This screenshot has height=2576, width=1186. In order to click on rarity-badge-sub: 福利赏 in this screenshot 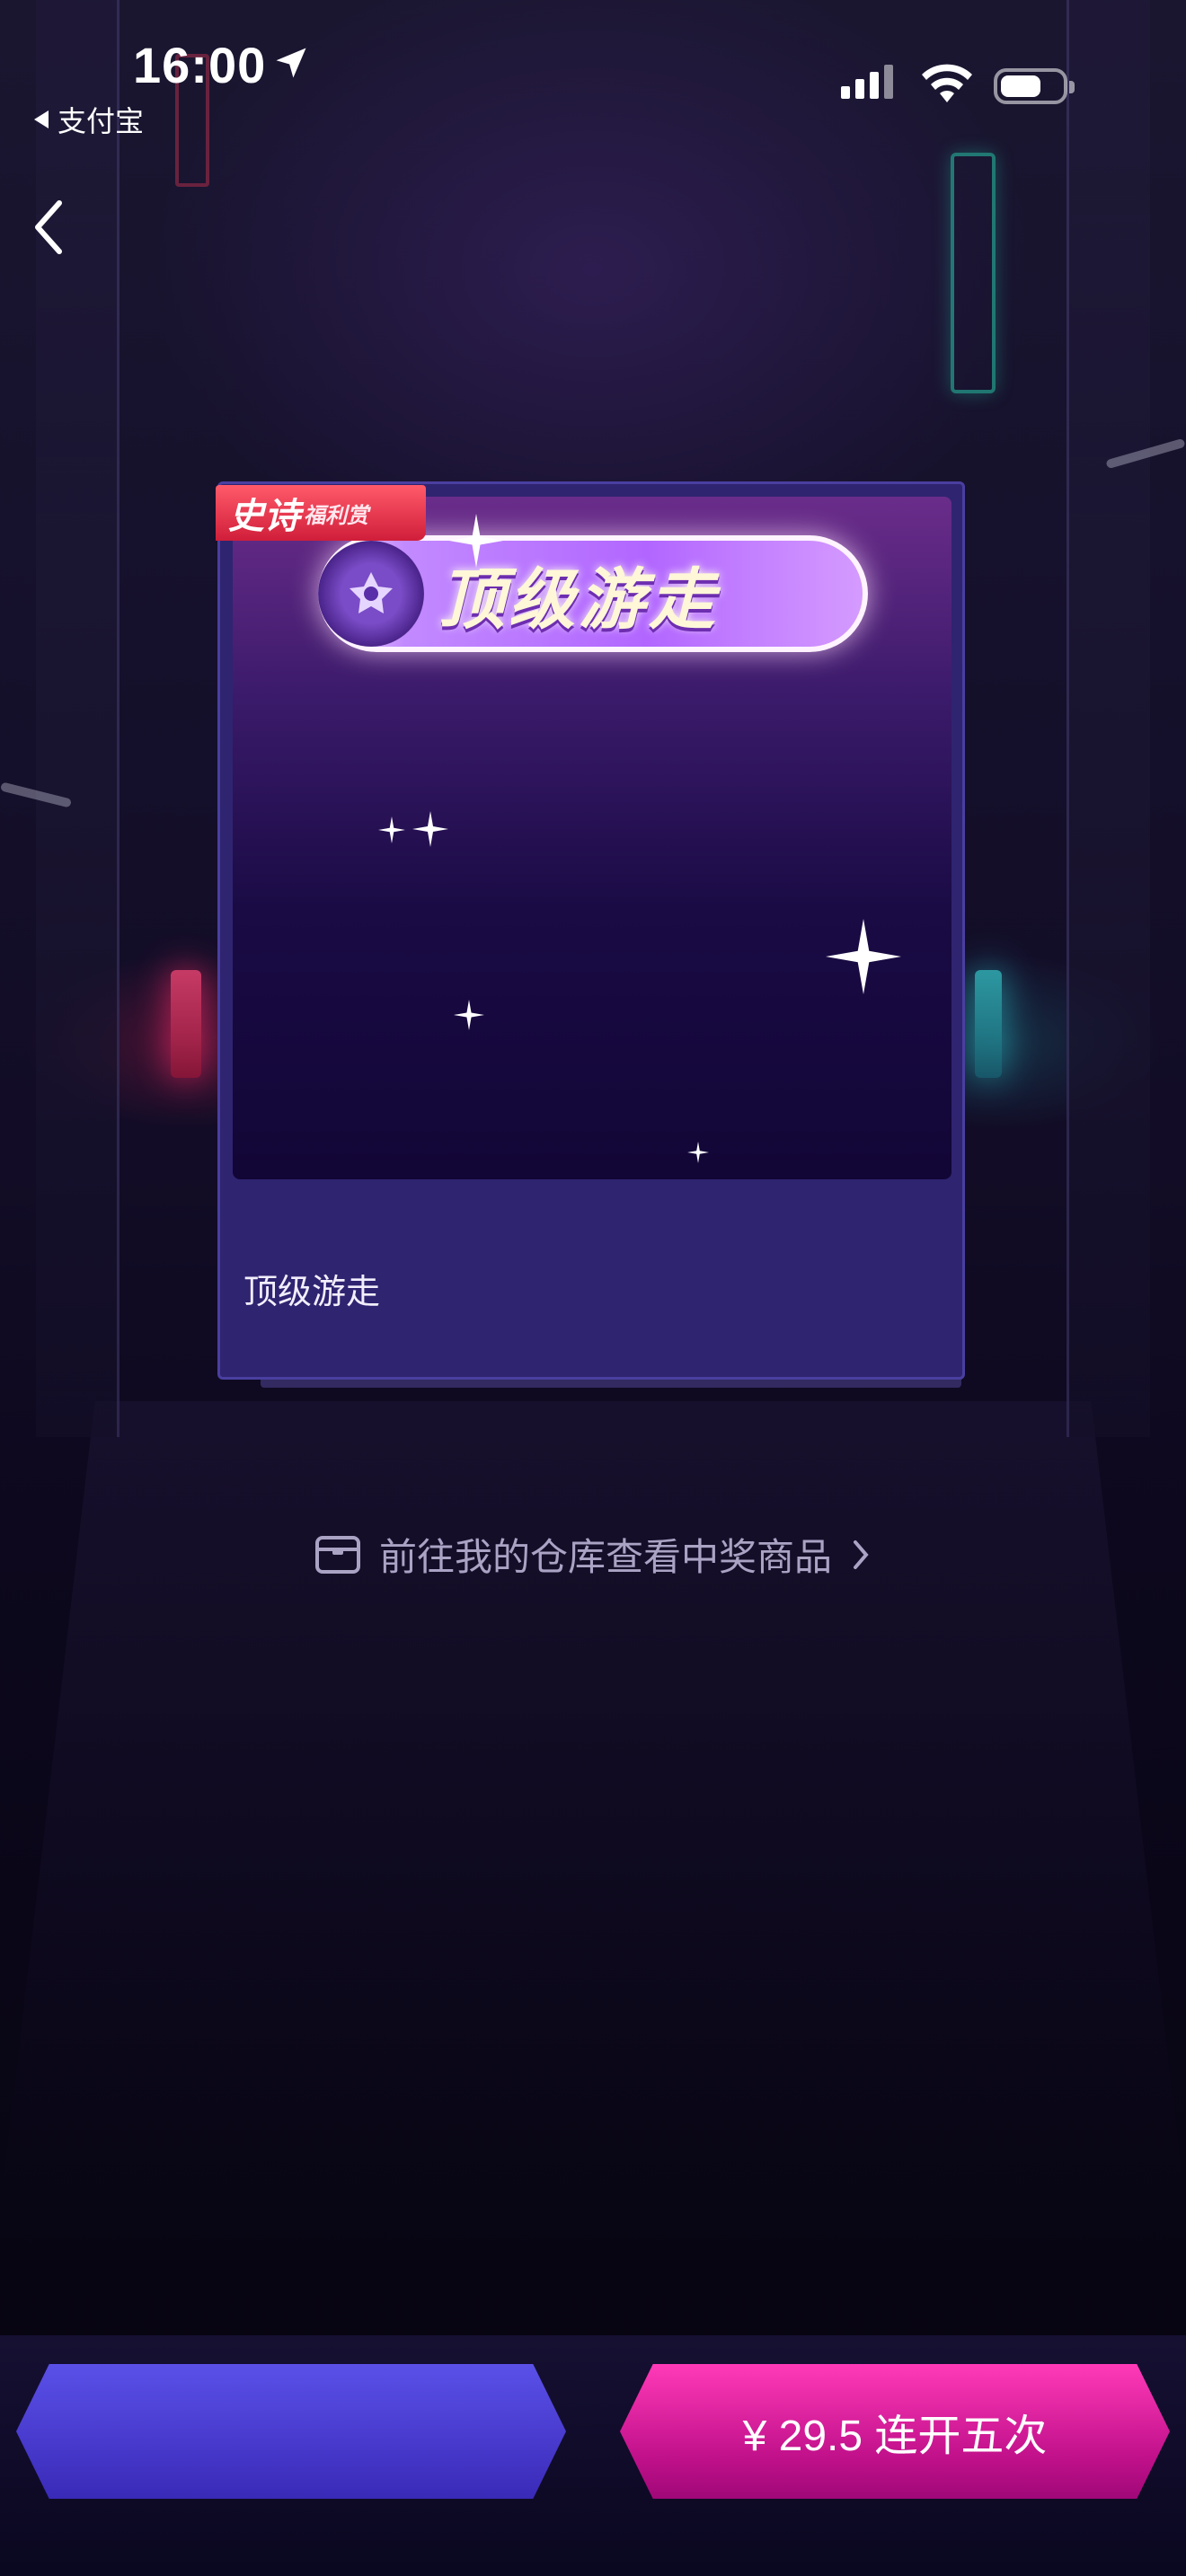, I will do `click(336, 515)`.